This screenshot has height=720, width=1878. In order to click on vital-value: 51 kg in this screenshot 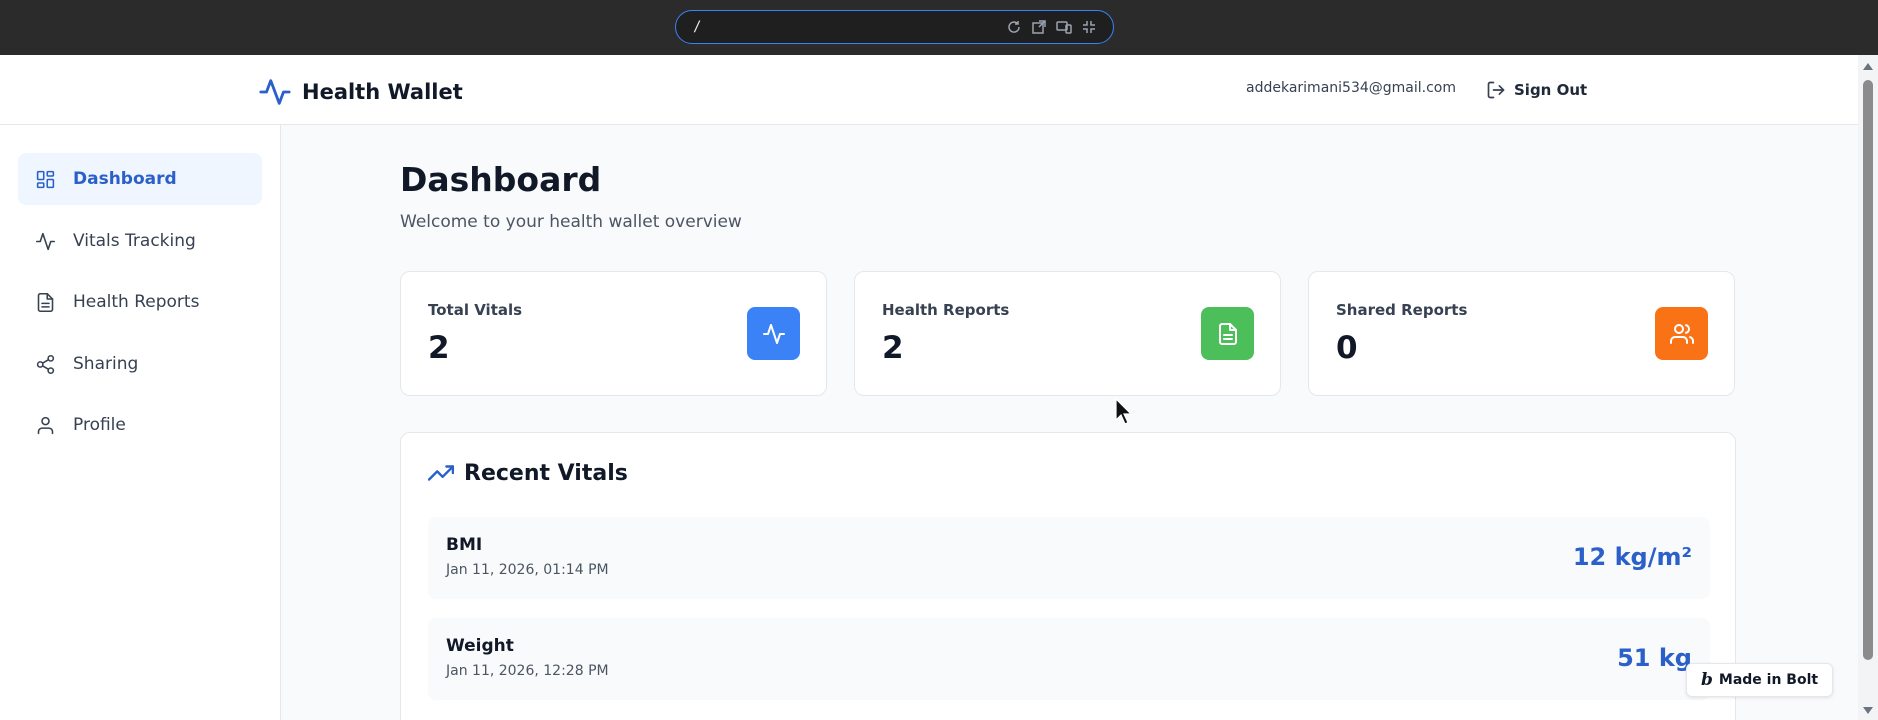, I will do `click(1654, 658)`.